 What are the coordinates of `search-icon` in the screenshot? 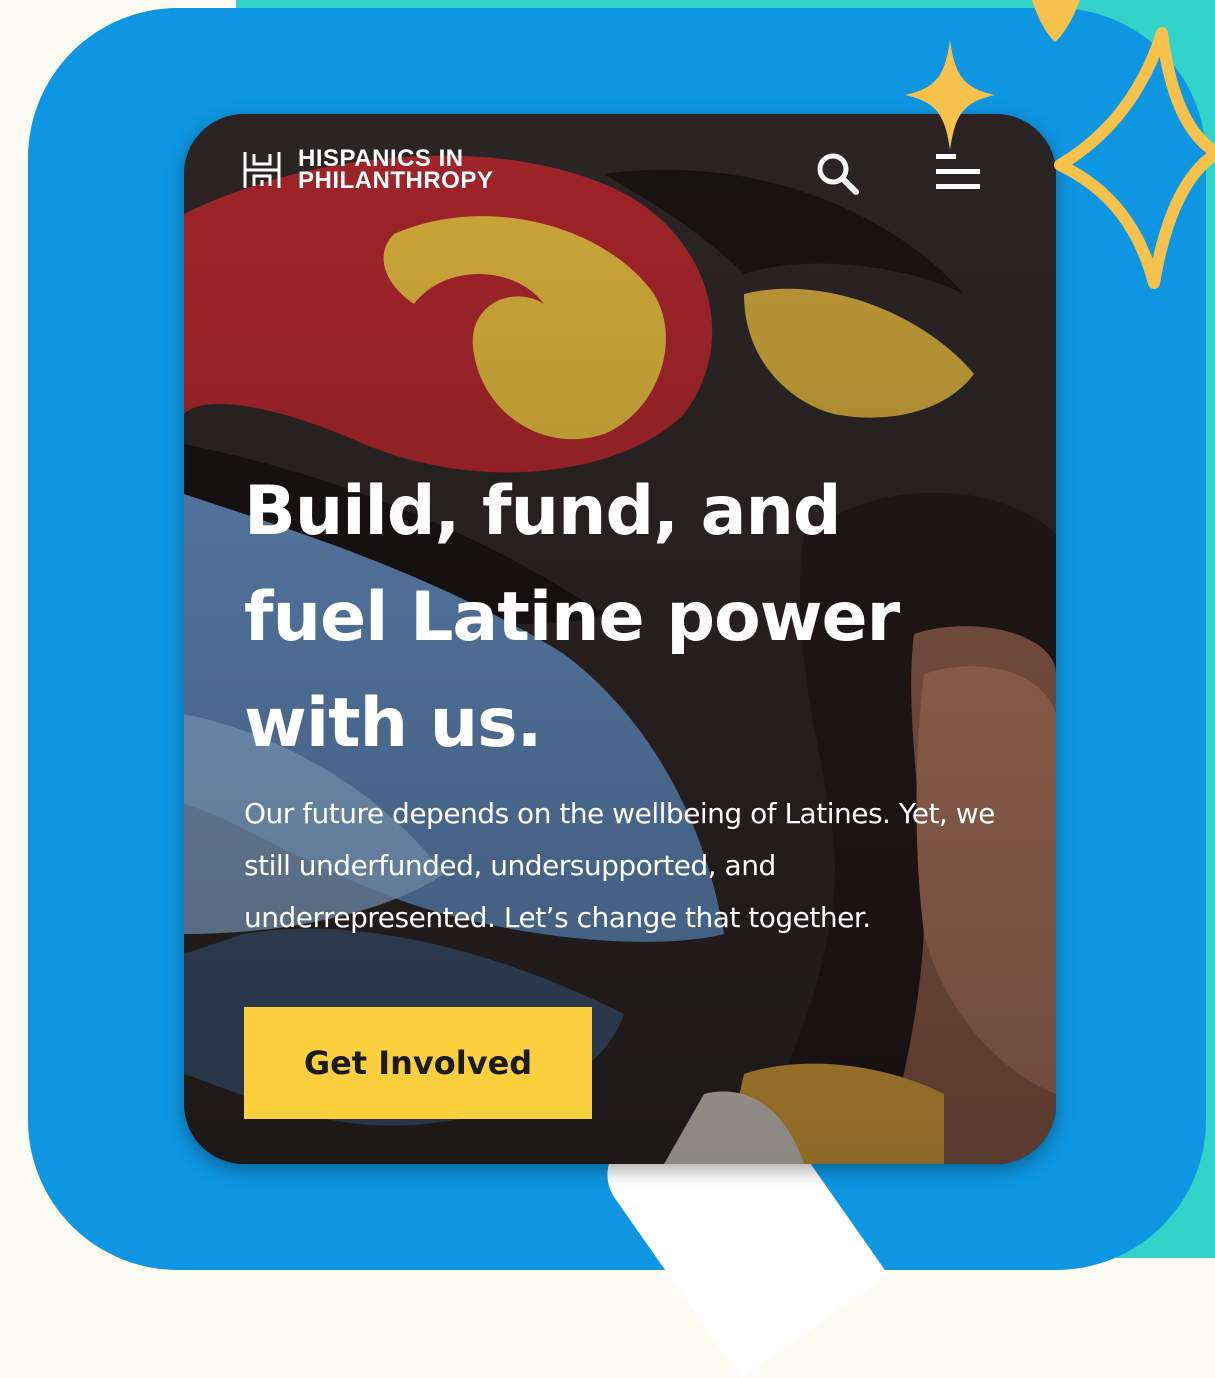 It's located at (837, 173).